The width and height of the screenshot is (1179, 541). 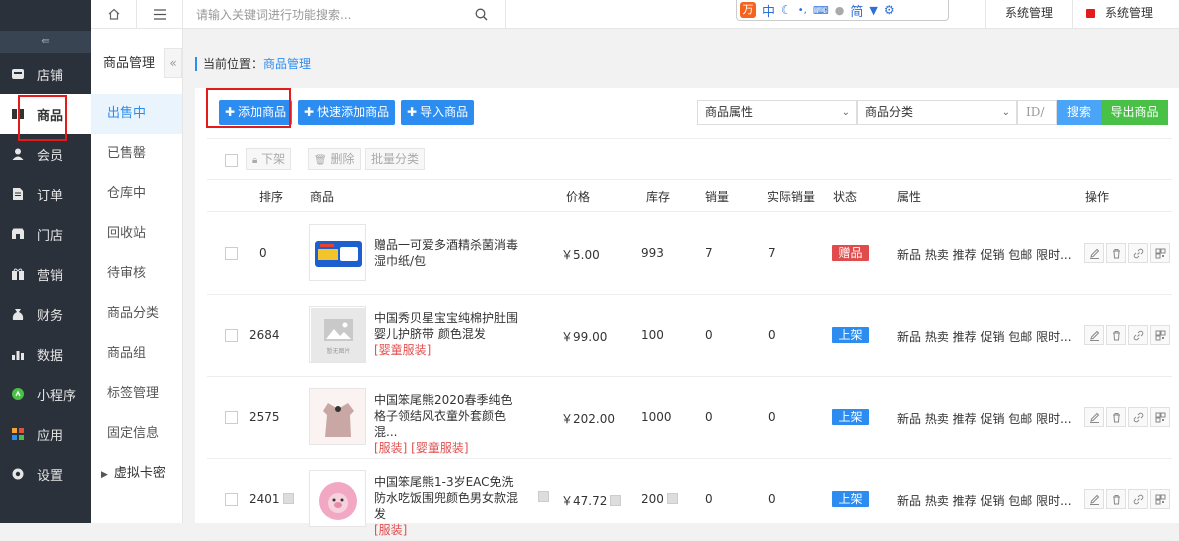 What do you see at coordinates (652, 253) in the screenshot?
I see `row-stock: 993` at bounding box center [652, 253].